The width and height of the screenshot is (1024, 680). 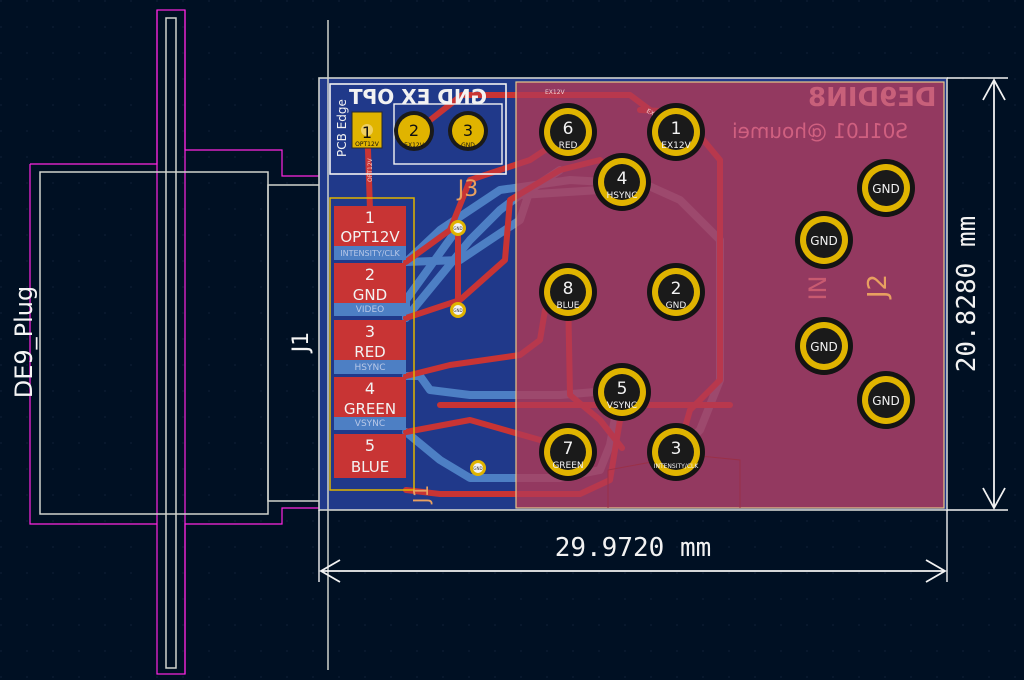 I want to click on track-label-ex12v-top: EX12V, so click(x=555, y=92).